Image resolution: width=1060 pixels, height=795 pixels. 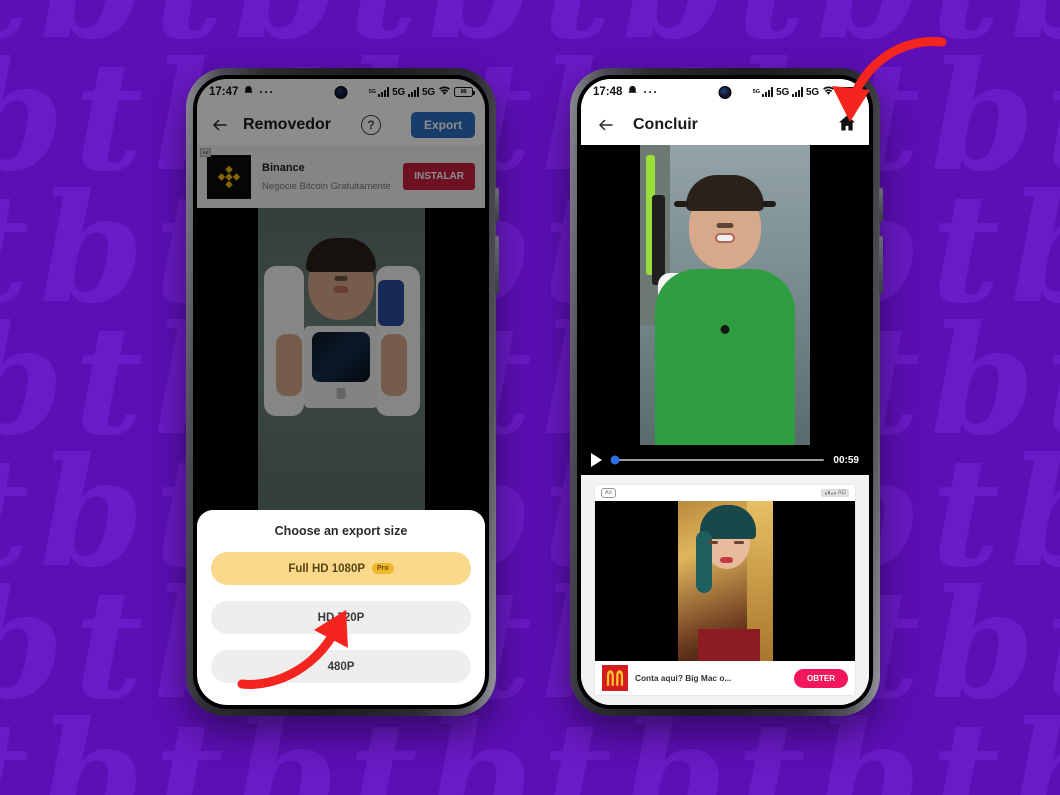 I want to click on ad-zone: Ad AD Conta aqui? Big Mac o... OBTER, so click(x=725, y=590).